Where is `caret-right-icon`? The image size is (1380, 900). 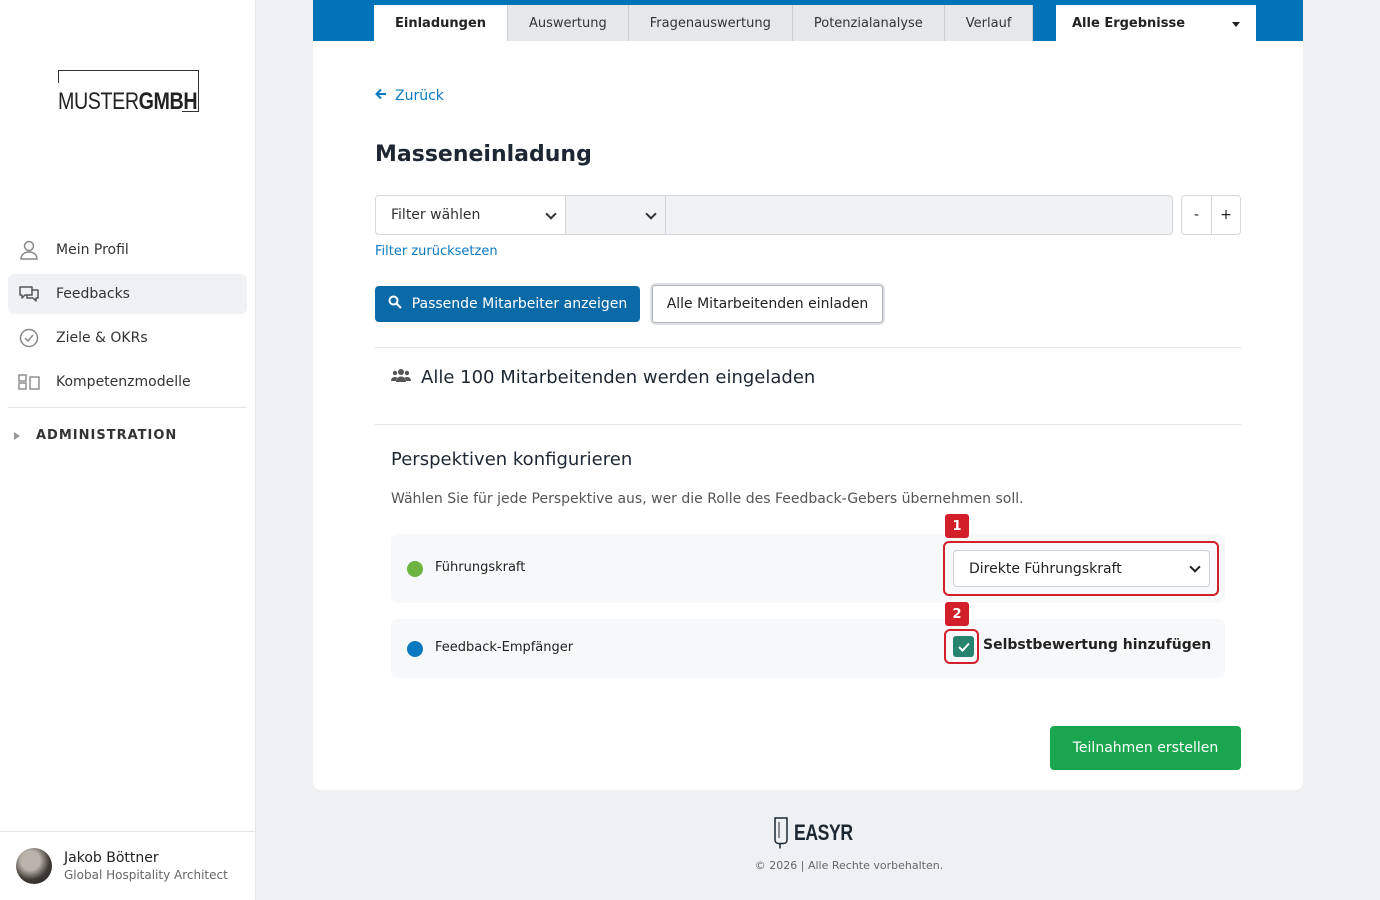
caret-right-icon is located at coordinates (17, 435).